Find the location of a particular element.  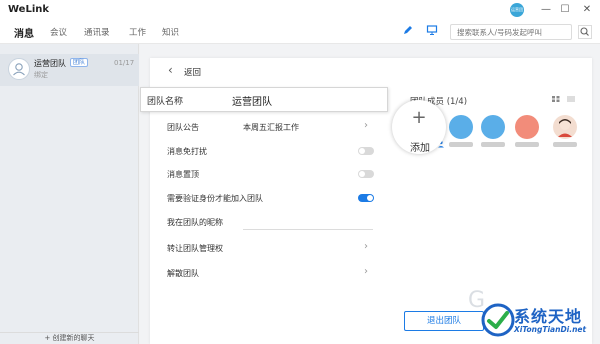

close-button: ✕ is located at coordinates (587, 10).